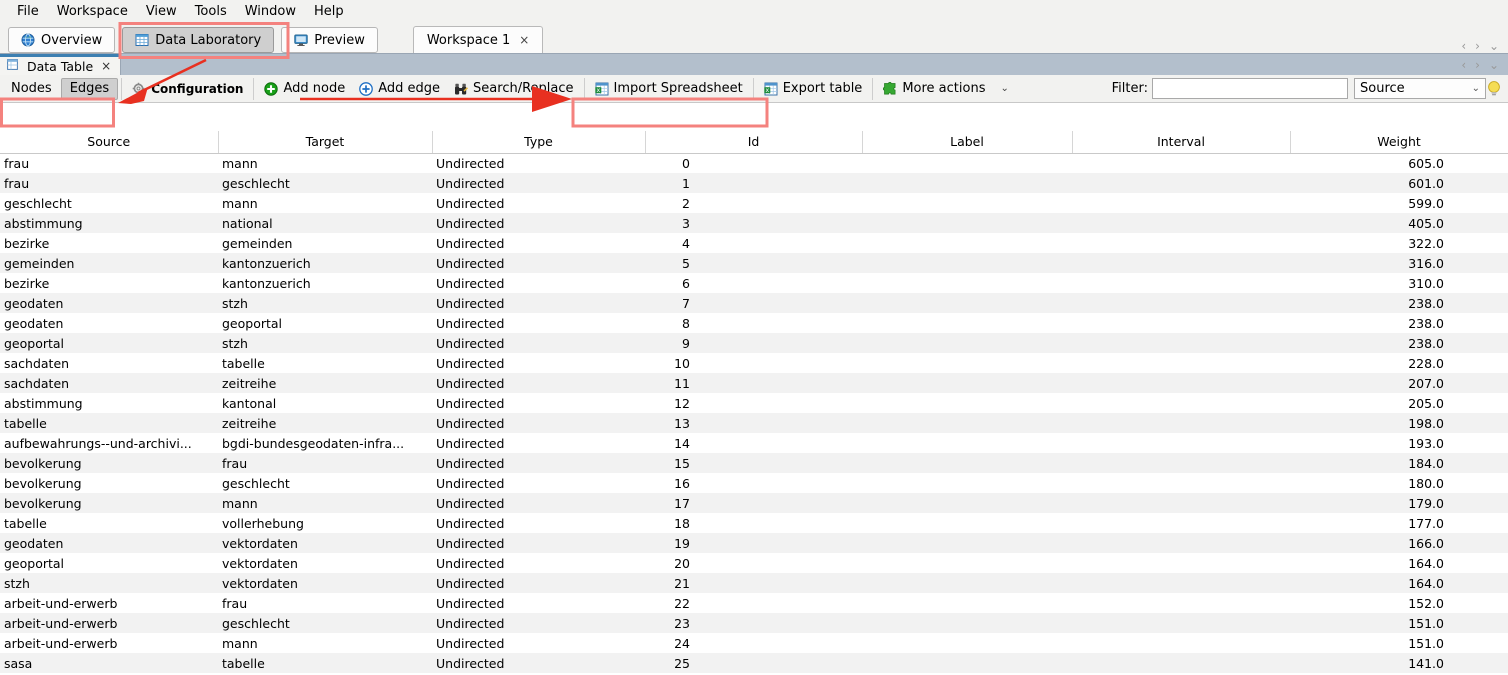 Image resolution: width=1508 pixels, height=675 pixels. Describe the element at coordinates (1494, 46) in the screenshot. I see `chevron-down-icon: ⌄` at that location.